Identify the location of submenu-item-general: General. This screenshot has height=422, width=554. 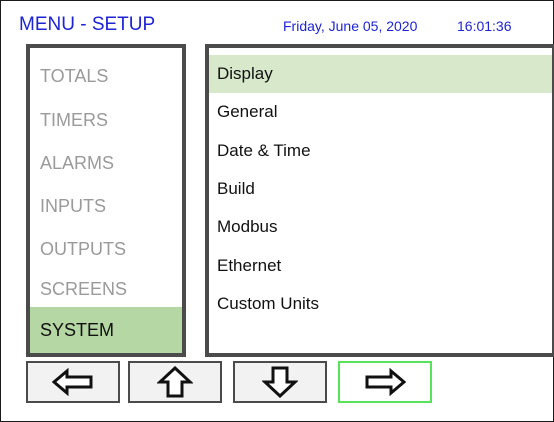
(380, 112).